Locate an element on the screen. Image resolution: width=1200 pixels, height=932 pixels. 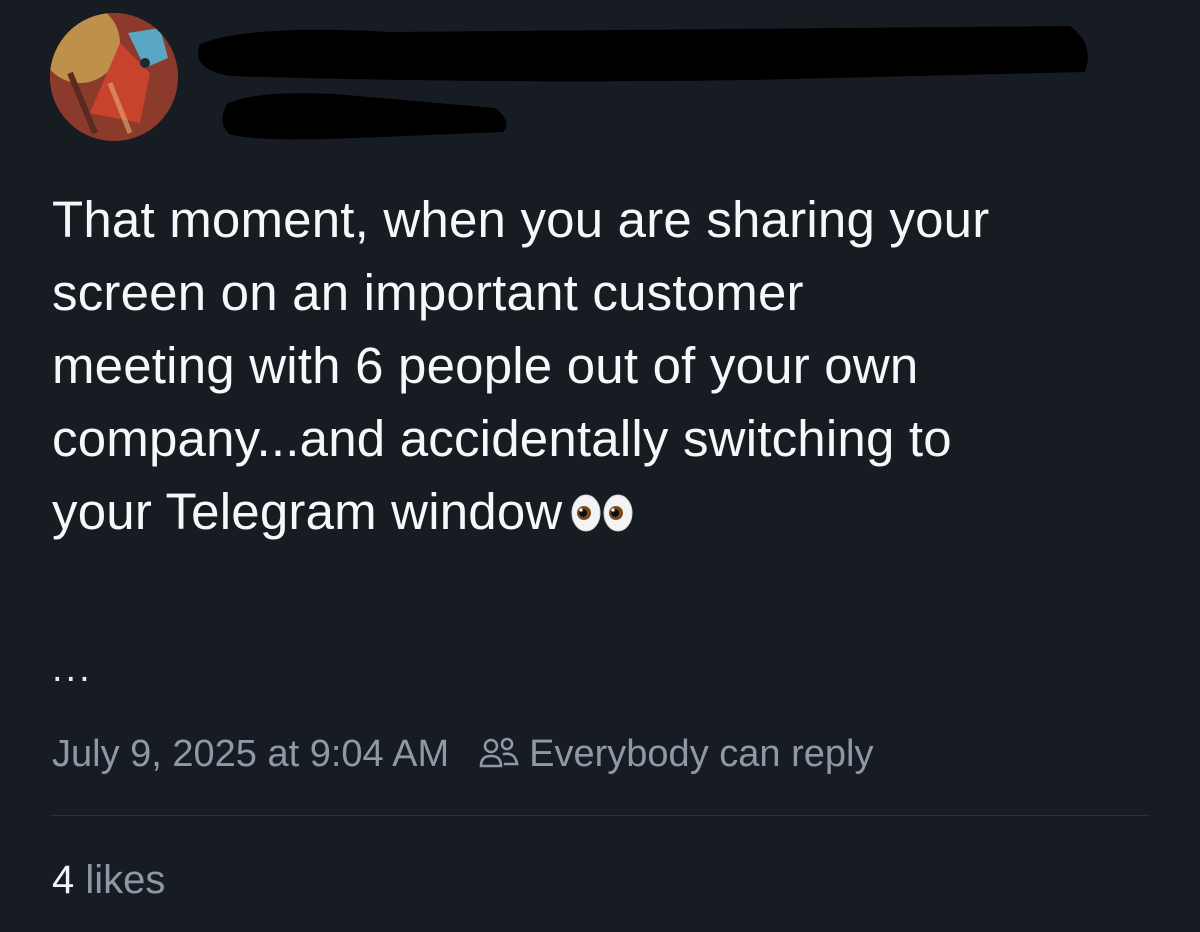
avatar-image is located at coordinates (114, 77).